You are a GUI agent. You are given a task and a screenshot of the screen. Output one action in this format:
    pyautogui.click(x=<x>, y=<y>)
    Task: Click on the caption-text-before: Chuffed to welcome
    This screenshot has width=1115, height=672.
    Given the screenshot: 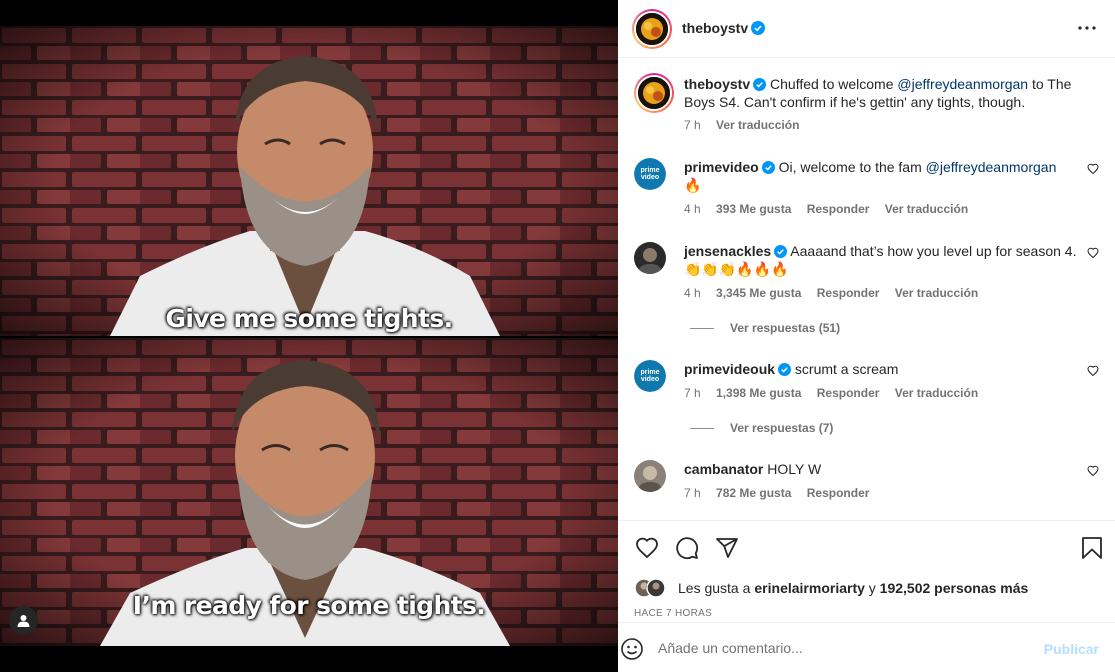 What is the action you would take?
    pyautogui.click(x=834, y=84)
    